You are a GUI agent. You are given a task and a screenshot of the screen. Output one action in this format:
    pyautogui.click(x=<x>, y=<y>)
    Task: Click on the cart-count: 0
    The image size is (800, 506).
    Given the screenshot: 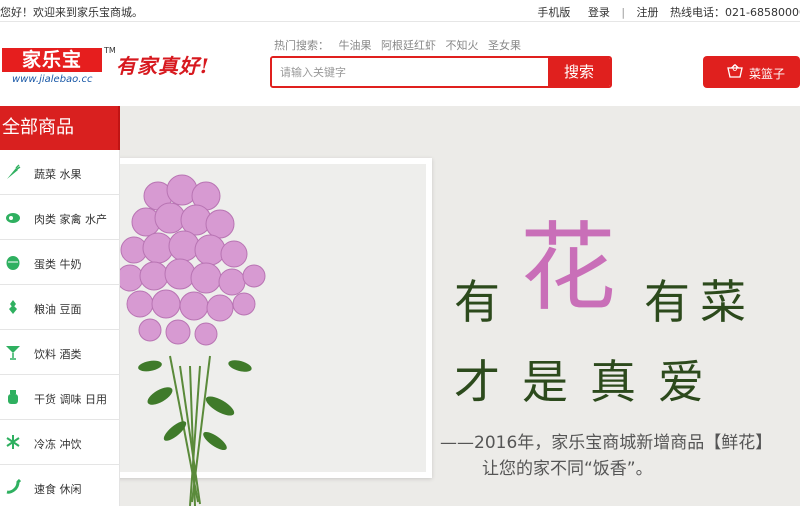 What is the action you would take?
    pyautogui.click(x=735, y=69)
    